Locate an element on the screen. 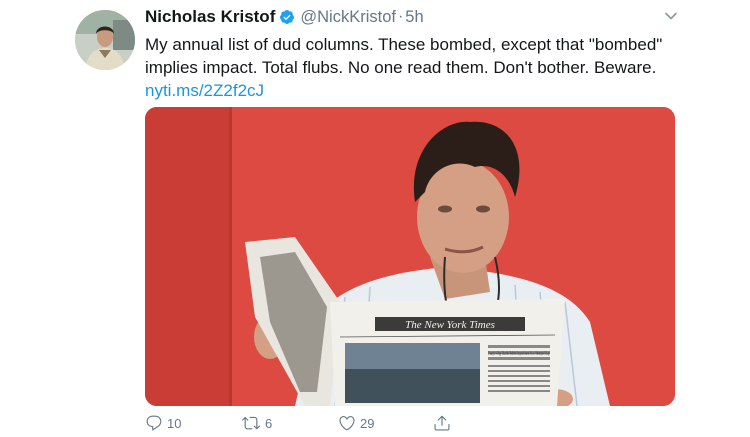 This screenshot has height=437, width=750. like-button: 29 is located at coordinates (356, 423).